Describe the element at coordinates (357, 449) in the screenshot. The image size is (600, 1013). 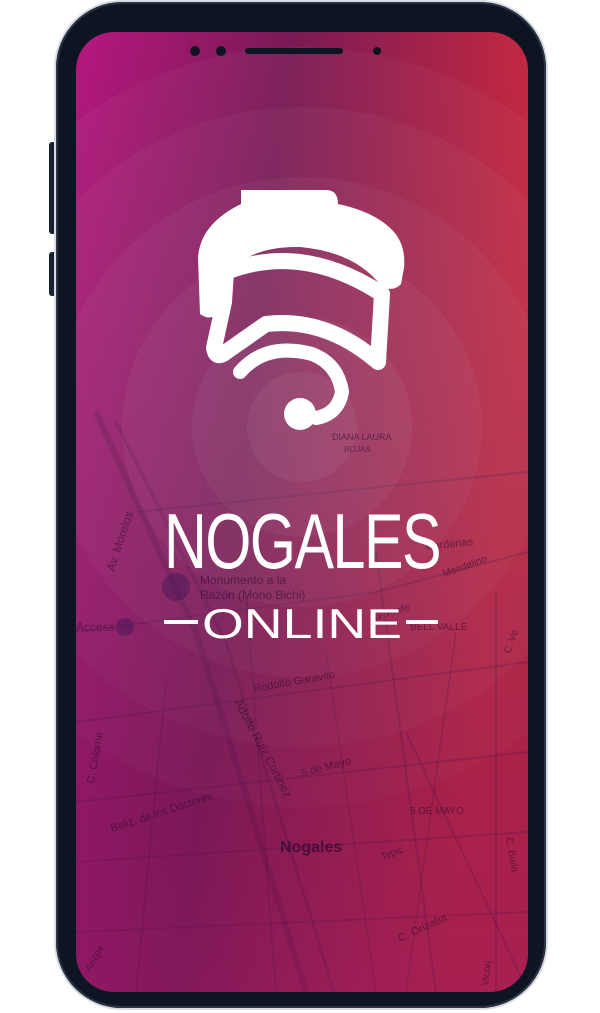
I see `map-label-rojas: ROJAS` at that location.